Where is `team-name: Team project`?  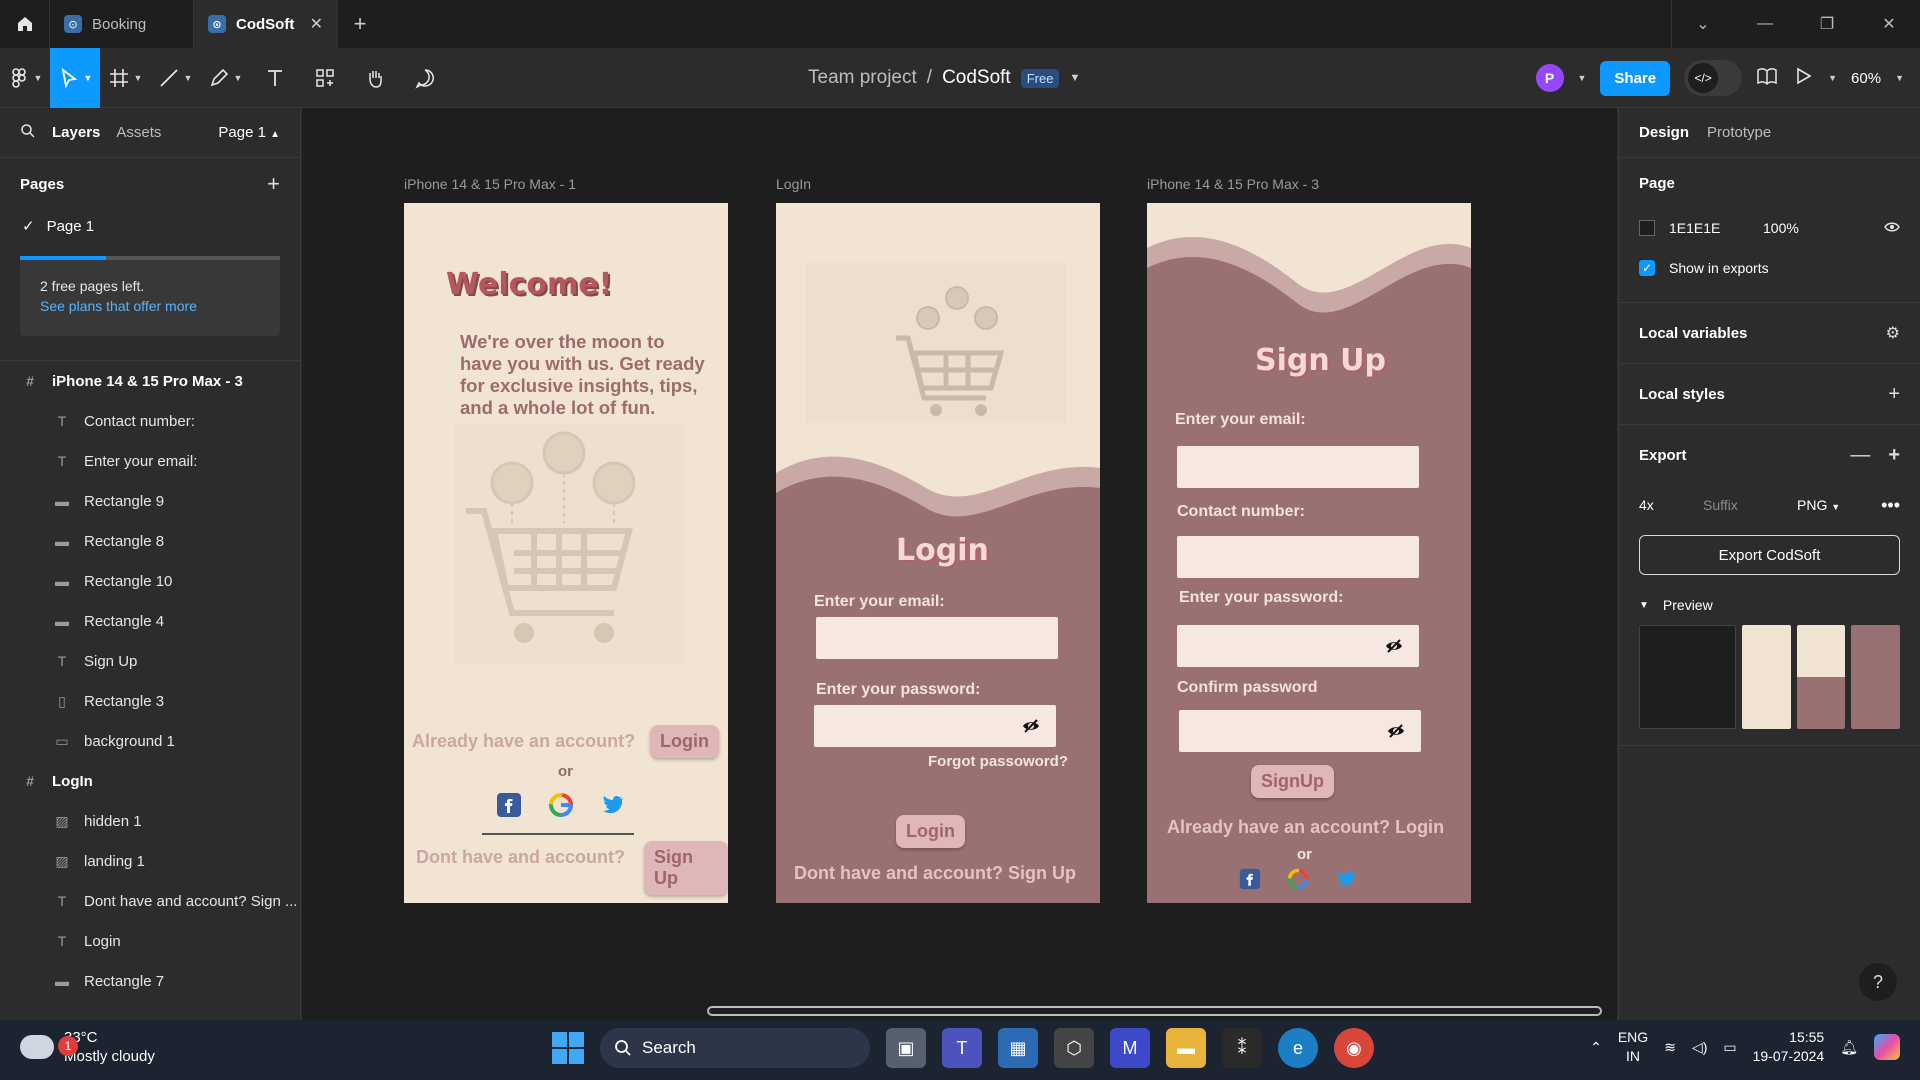 team-name: Team project is located at coordinates (862, 78).